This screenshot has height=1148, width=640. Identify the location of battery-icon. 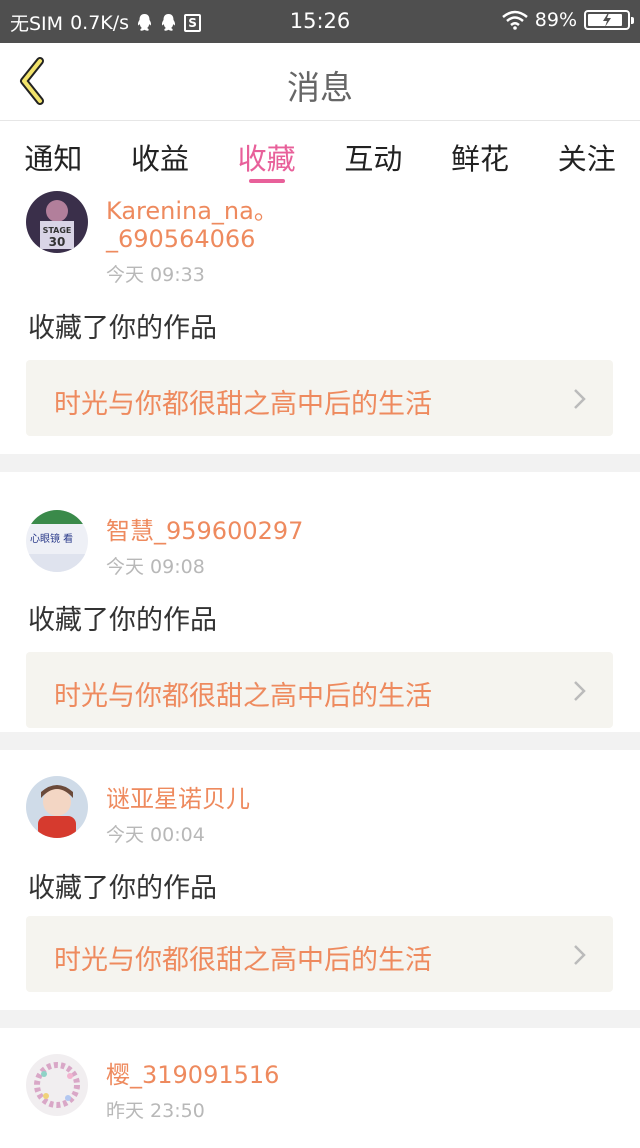
(609, 20).